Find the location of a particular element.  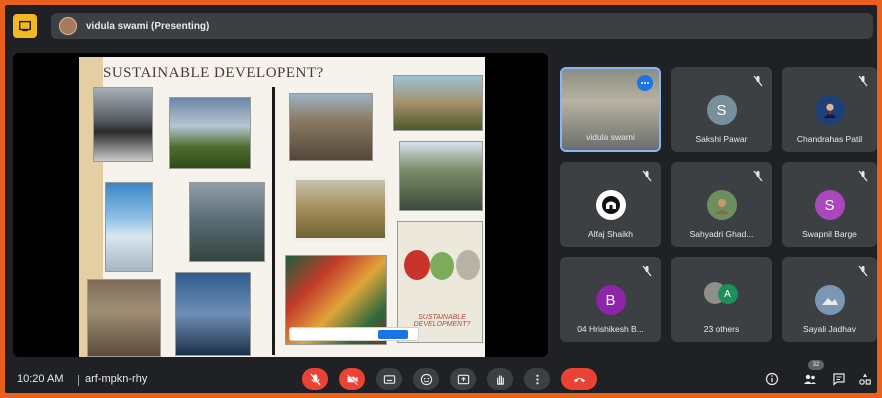

meeting-clock: 10:20 AM is located at coordinates (40, 379).